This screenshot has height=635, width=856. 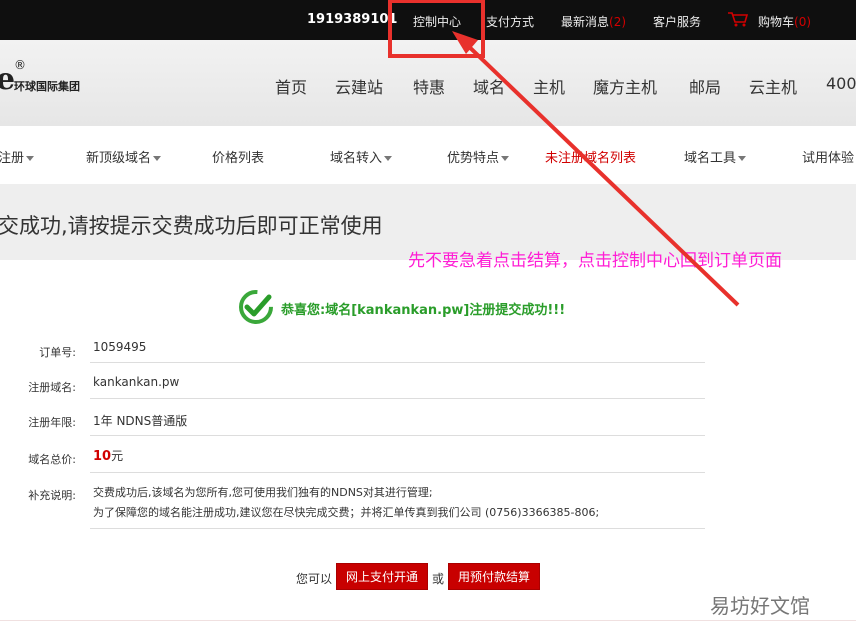 I want to click on annotation-text: 先不要急着点击结算，点击控制中心回到订单页面, so click(x=595, y=261).